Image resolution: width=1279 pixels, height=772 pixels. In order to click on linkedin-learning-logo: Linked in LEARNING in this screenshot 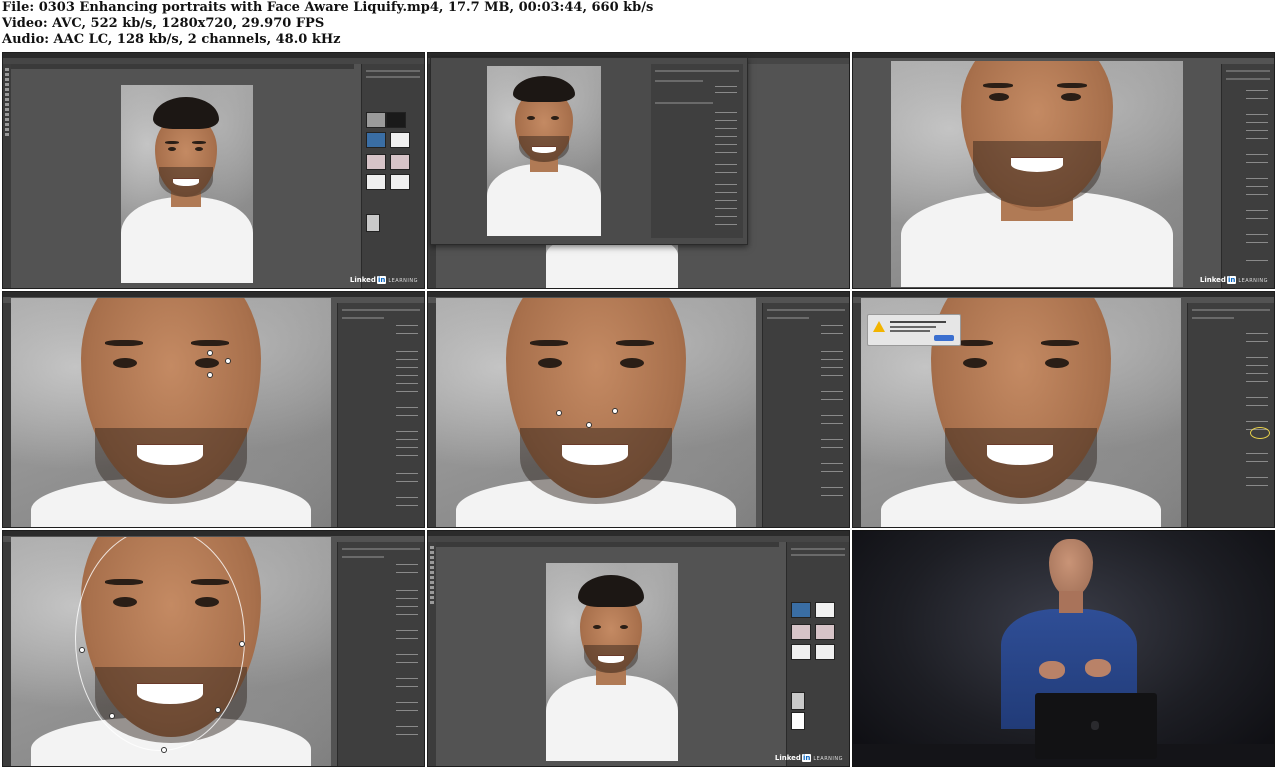, I will do `click(383, 280)`.